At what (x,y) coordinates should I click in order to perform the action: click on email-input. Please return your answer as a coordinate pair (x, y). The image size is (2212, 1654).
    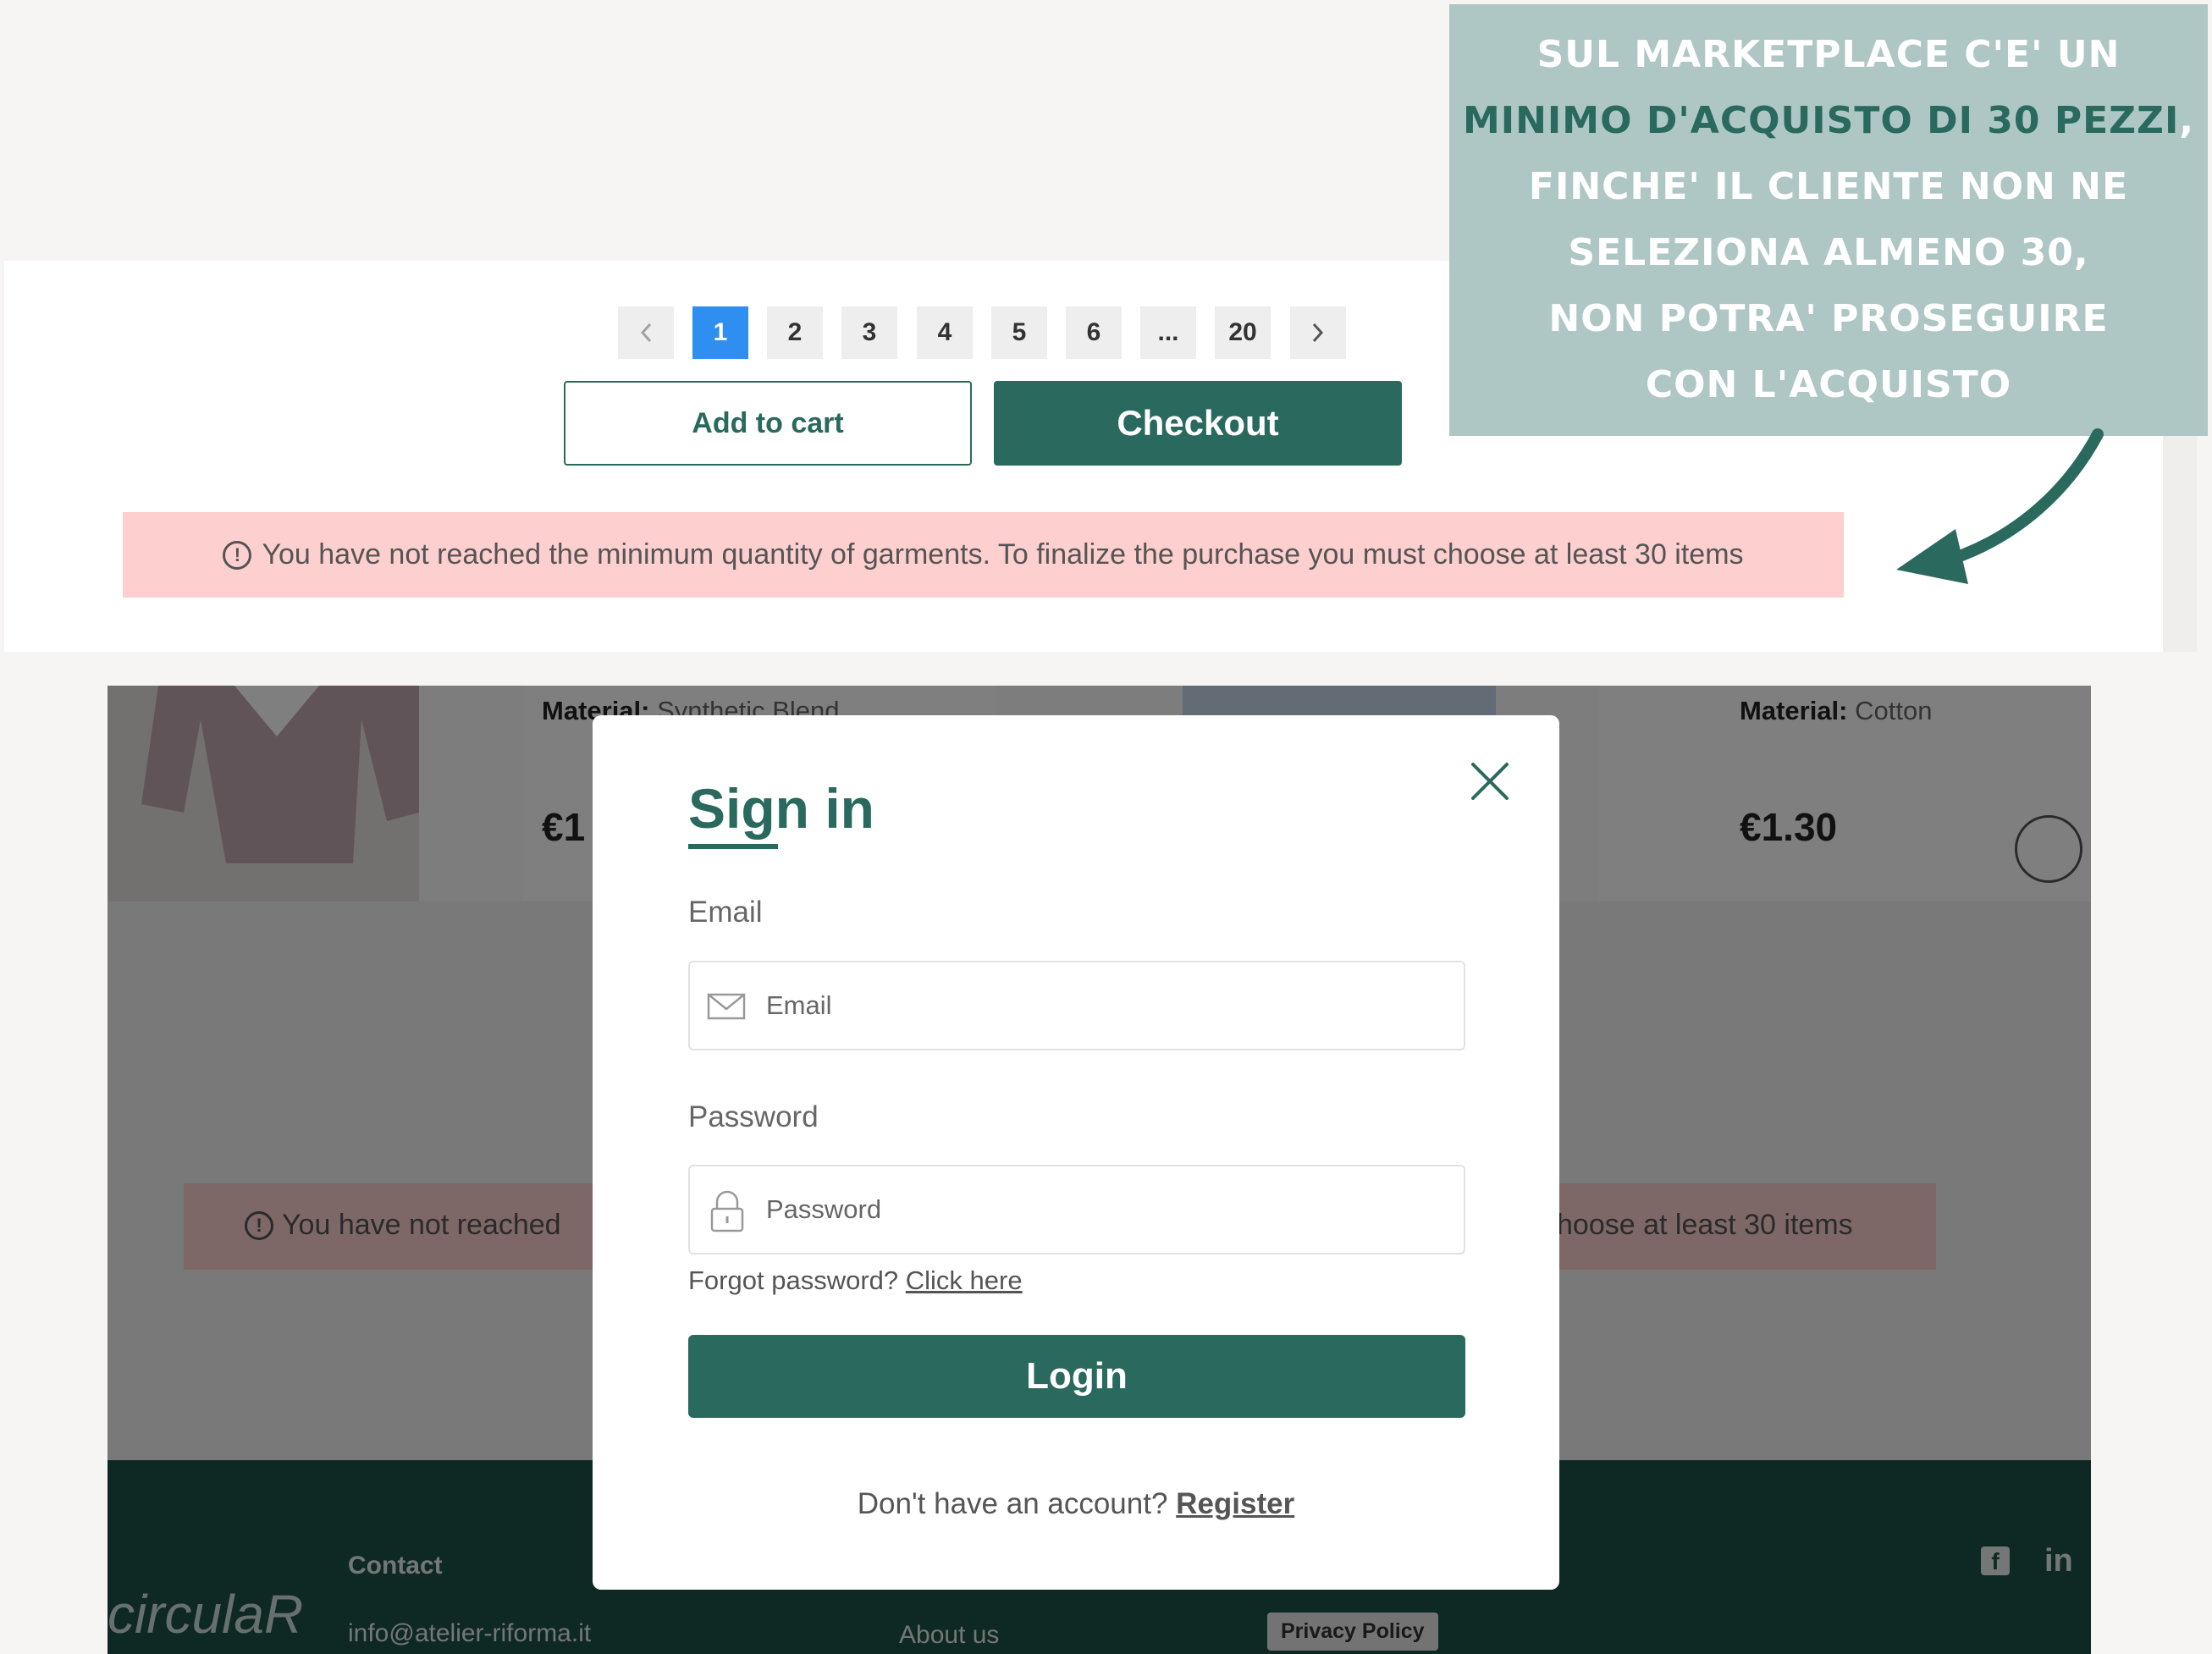
    Looking at the image, I should click on (1104, 1005).